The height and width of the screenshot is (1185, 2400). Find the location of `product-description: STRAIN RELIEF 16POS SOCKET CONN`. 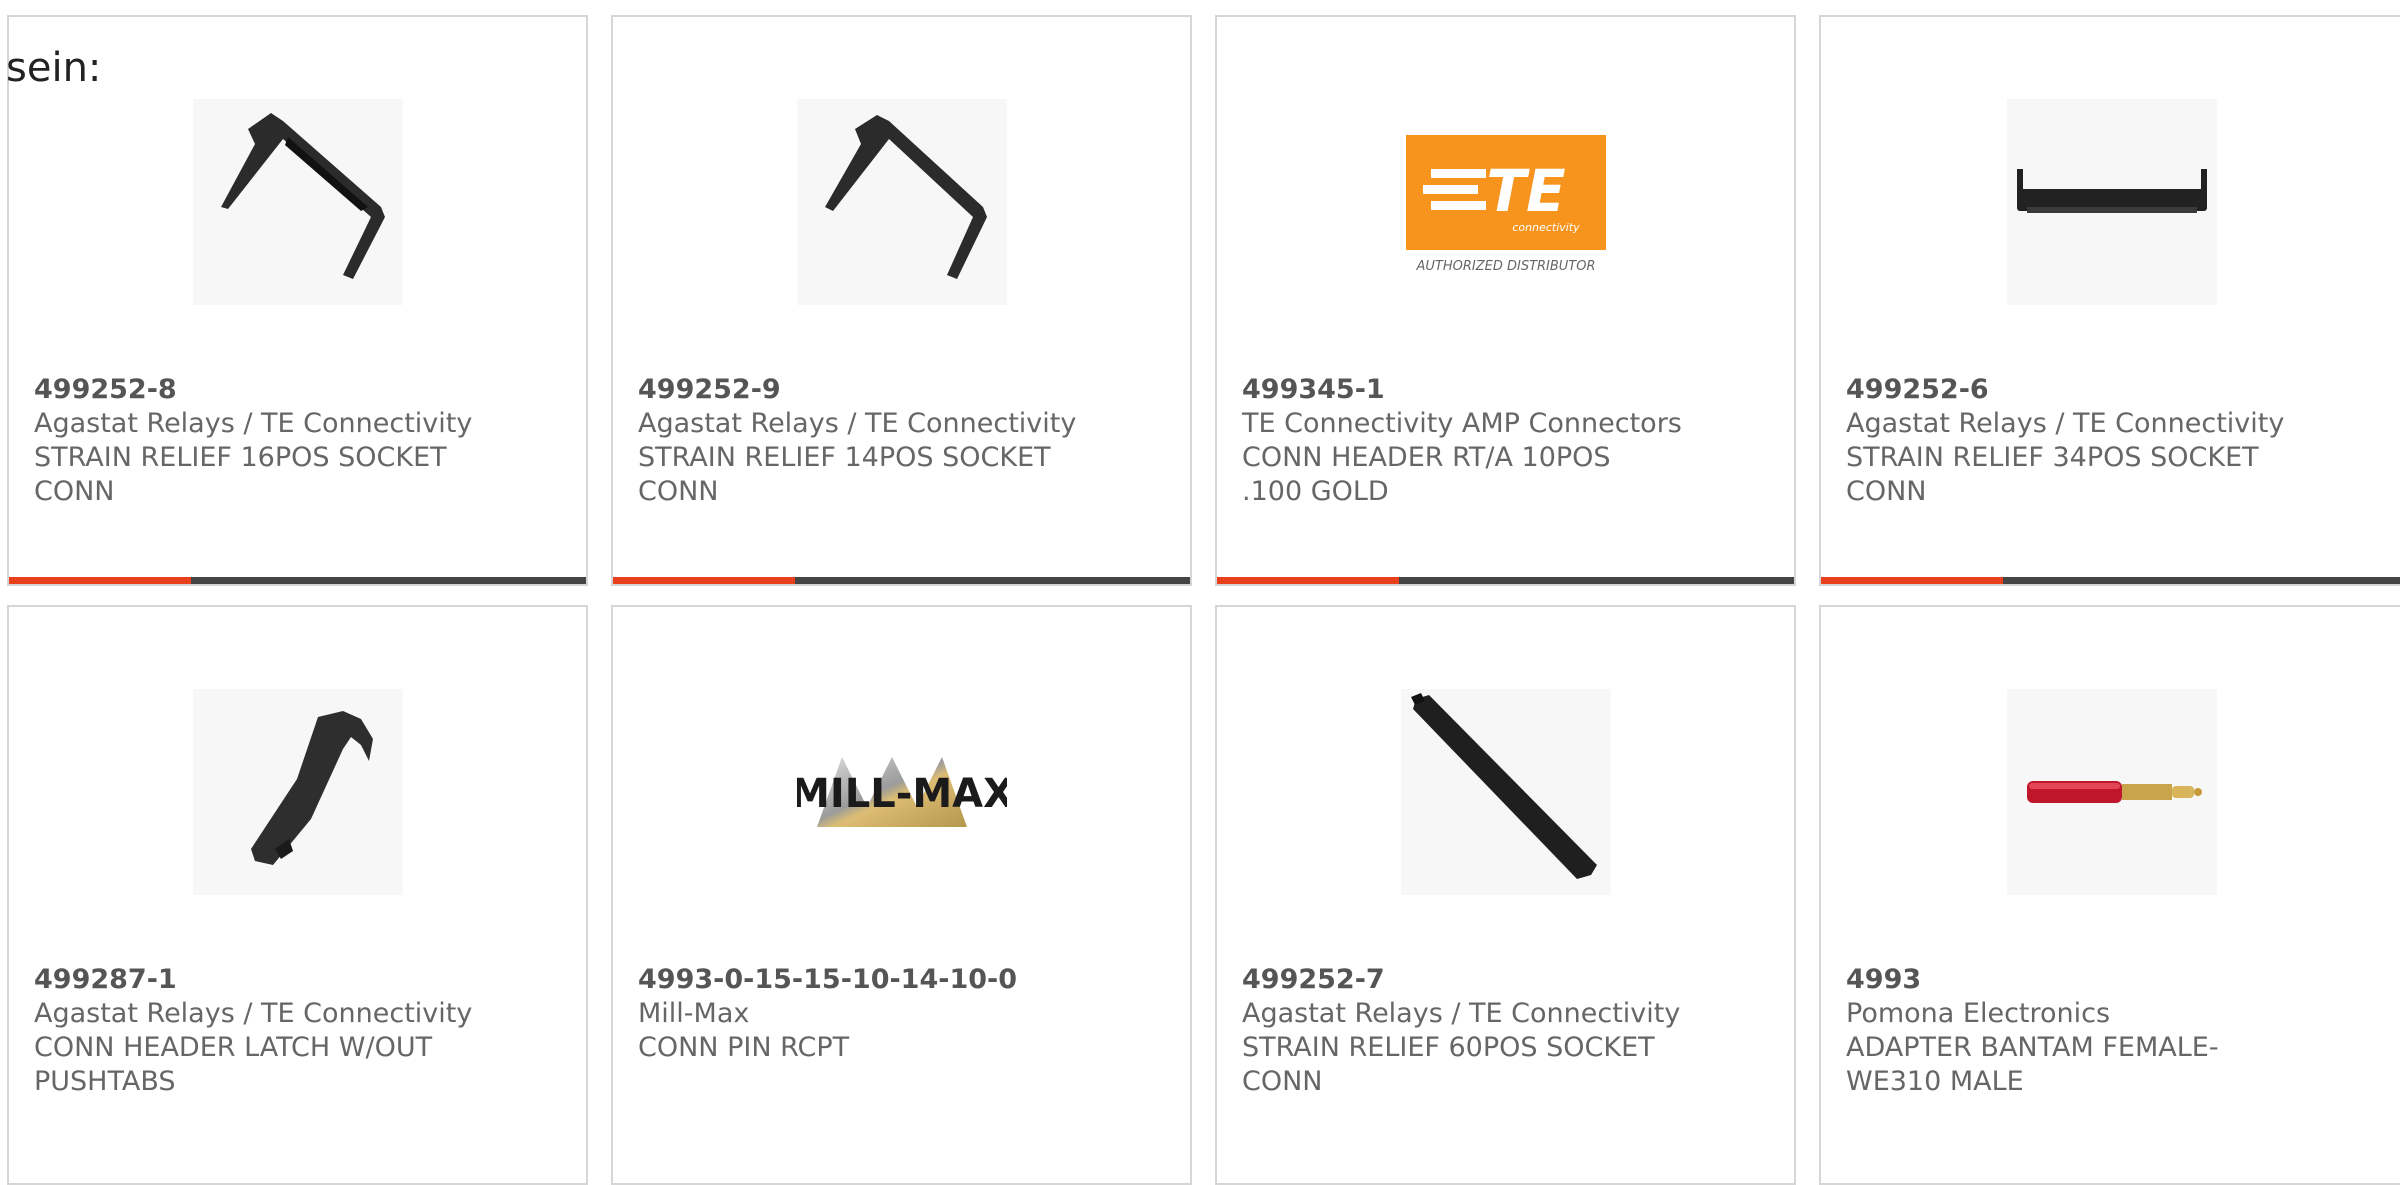

product-description: STRAIN RELIEF 16POS SOCKET CONN is located at coordinates (240, 474).